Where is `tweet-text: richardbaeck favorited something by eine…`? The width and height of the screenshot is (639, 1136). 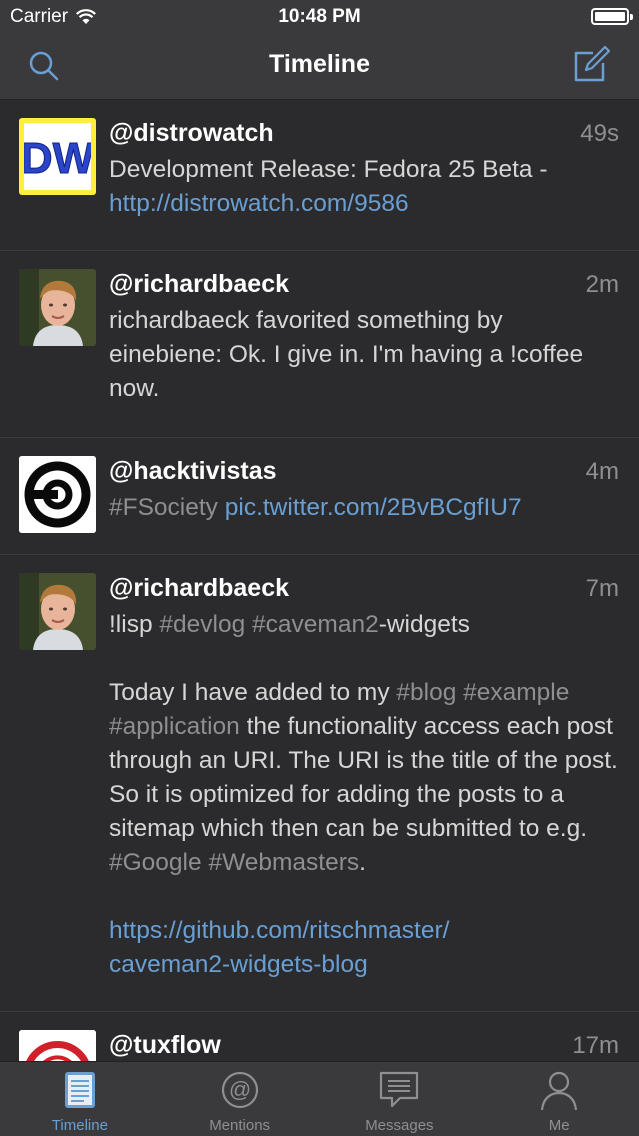 tweet-text: richardbaeck favorited something by eine… is located at coordinates (349, 354).